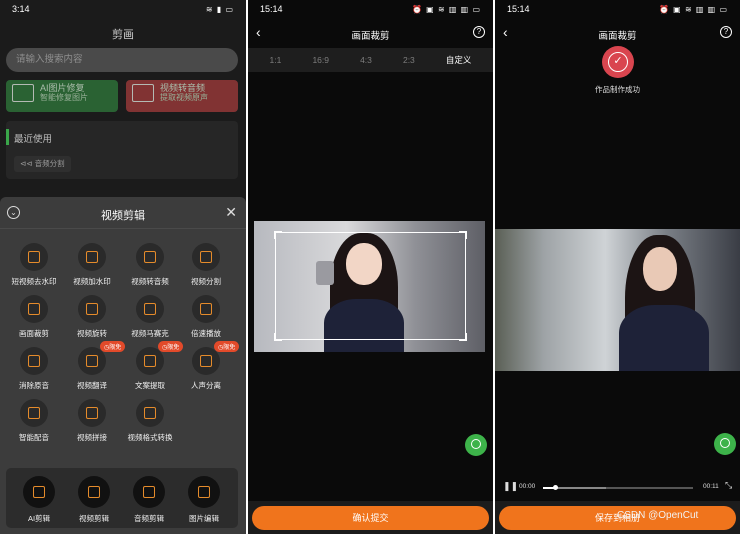  I want to click on crop-handle-bottom-right, so click(463, 337).